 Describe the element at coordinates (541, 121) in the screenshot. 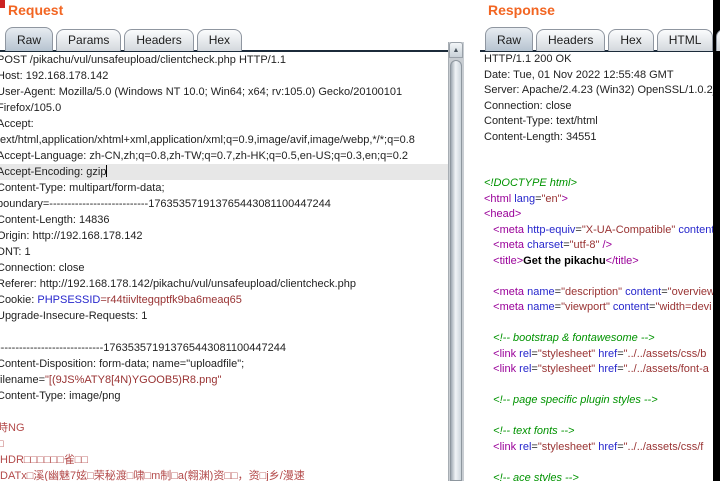

I see `editor-line: Content-Type: text/html` at that location.